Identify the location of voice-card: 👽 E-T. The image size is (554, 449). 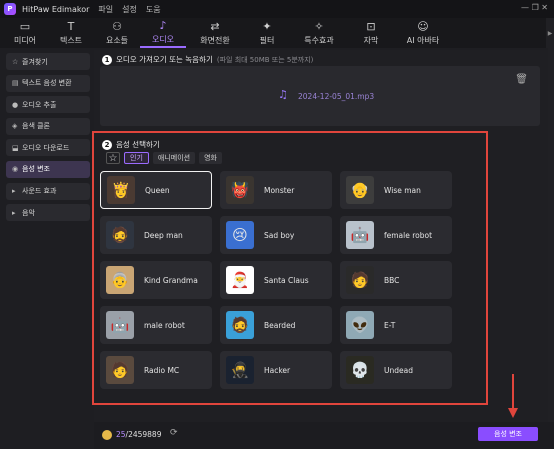
(396, 325).